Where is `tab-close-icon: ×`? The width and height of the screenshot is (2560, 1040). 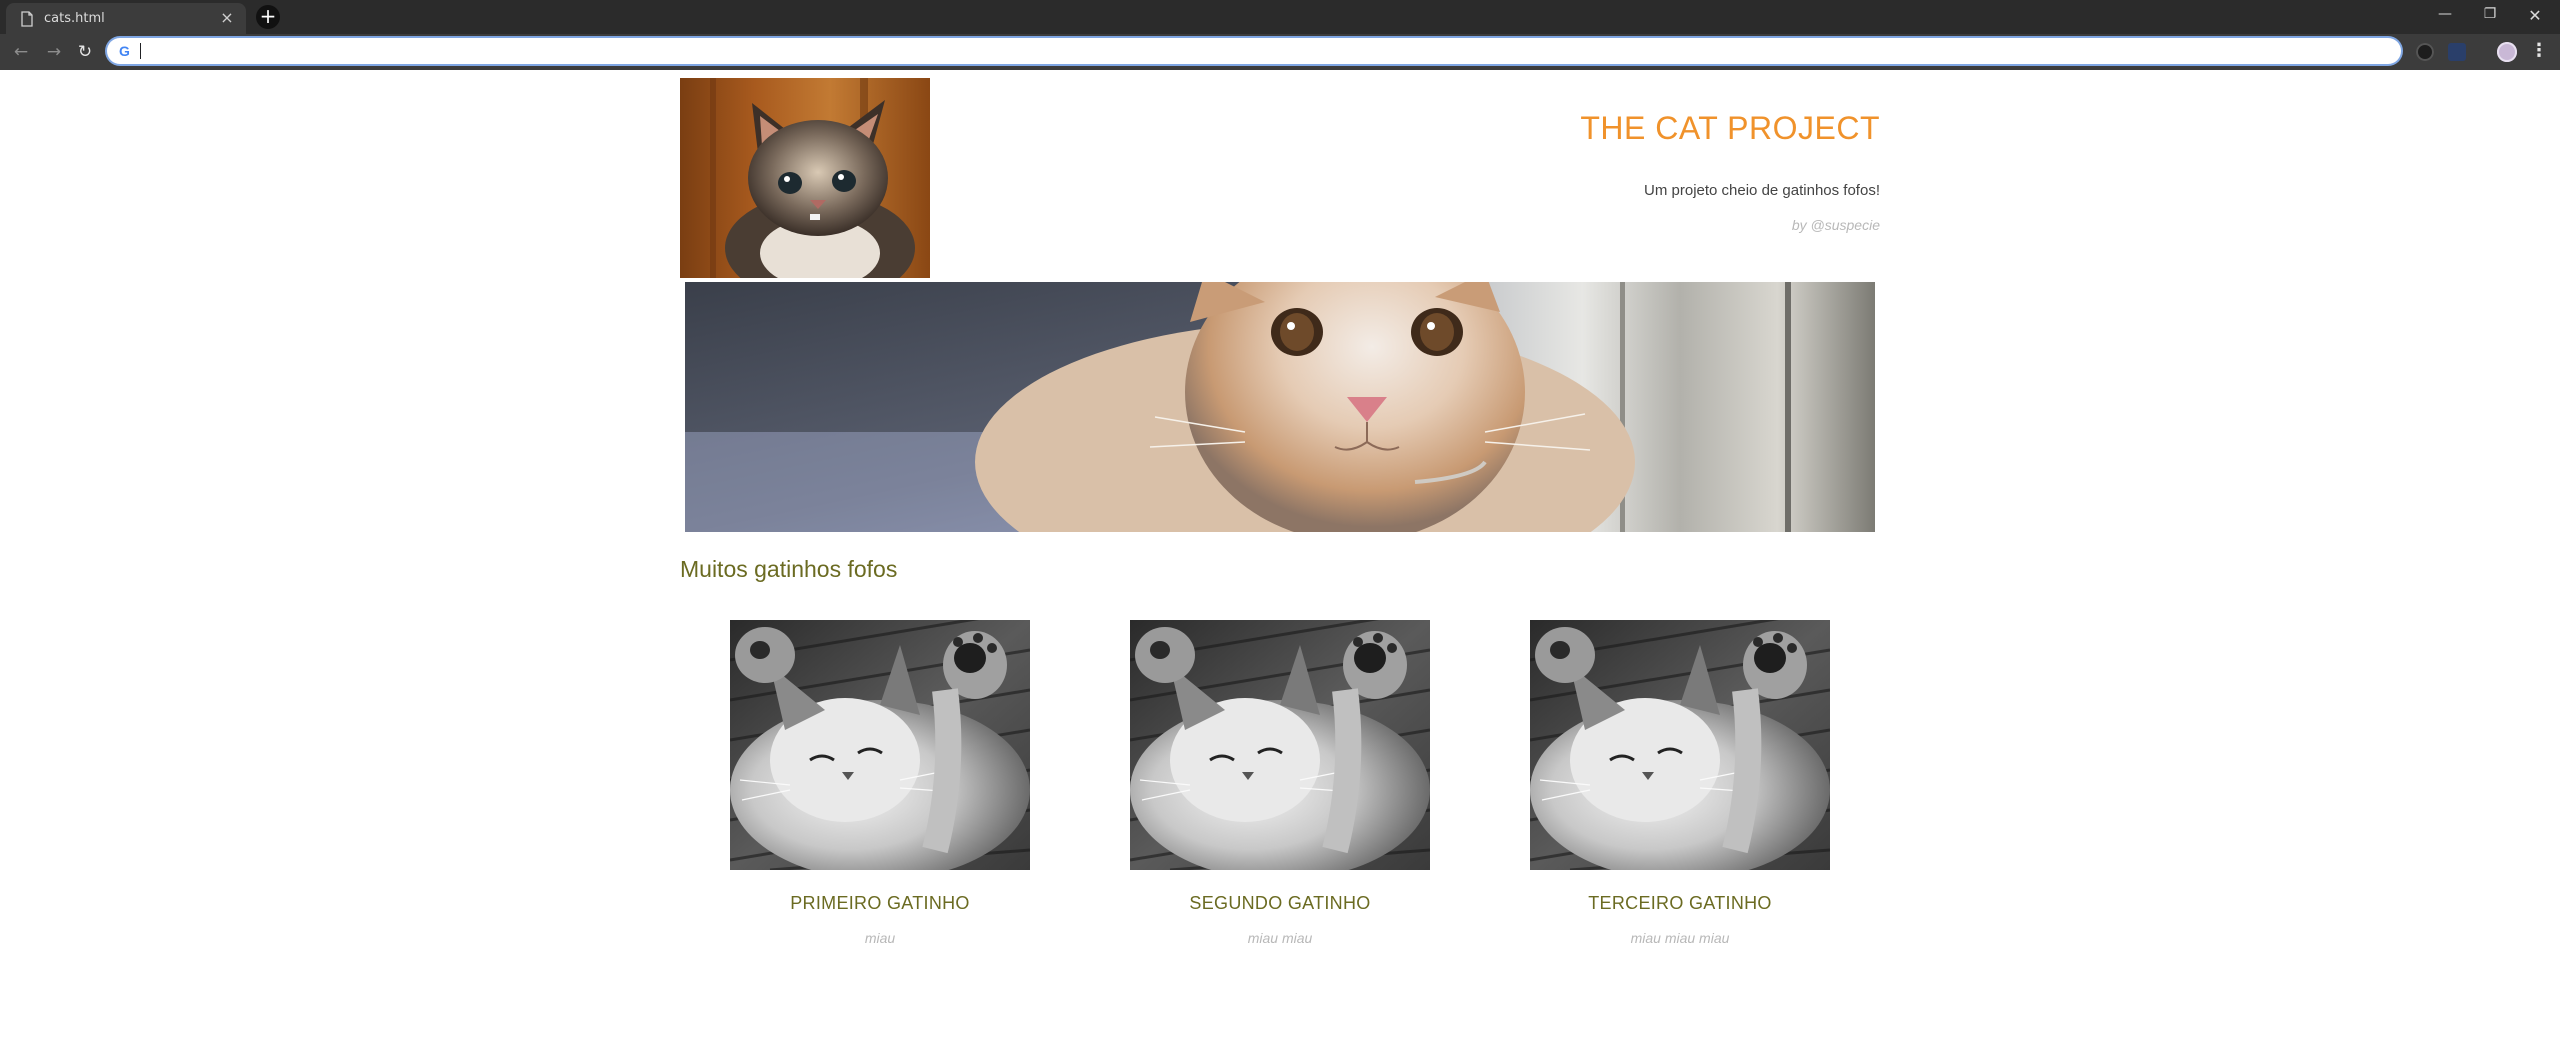
tab-close-icon: × is located at coordinates (227, 18).